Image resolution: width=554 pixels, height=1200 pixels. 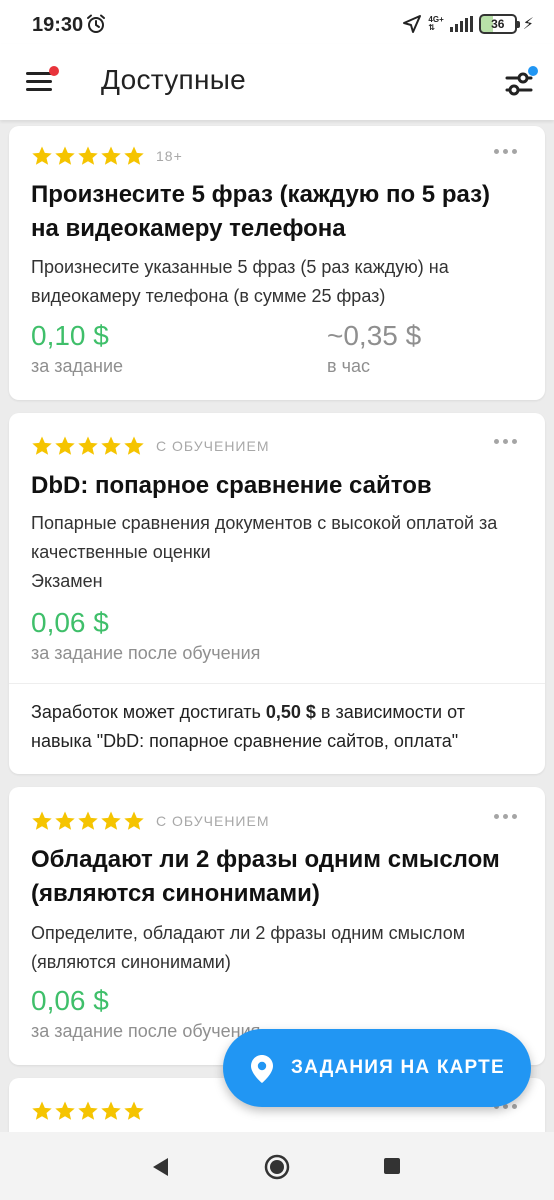 I want to click on filter-button, so click(x=521, y=83).